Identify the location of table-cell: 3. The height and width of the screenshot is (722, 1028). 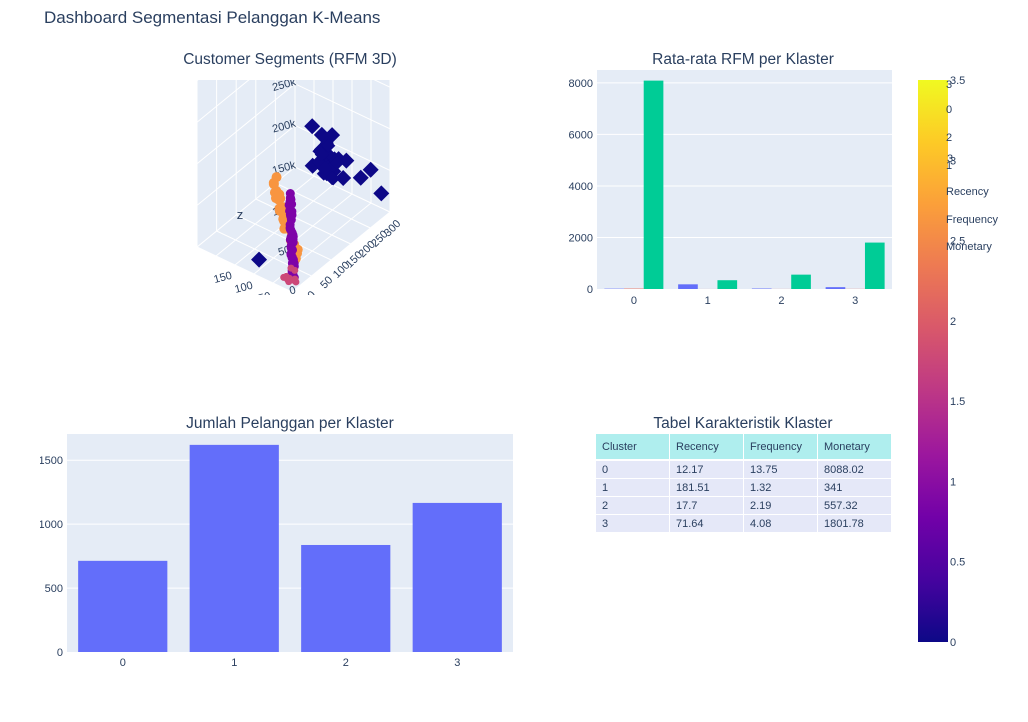
(632, 524).